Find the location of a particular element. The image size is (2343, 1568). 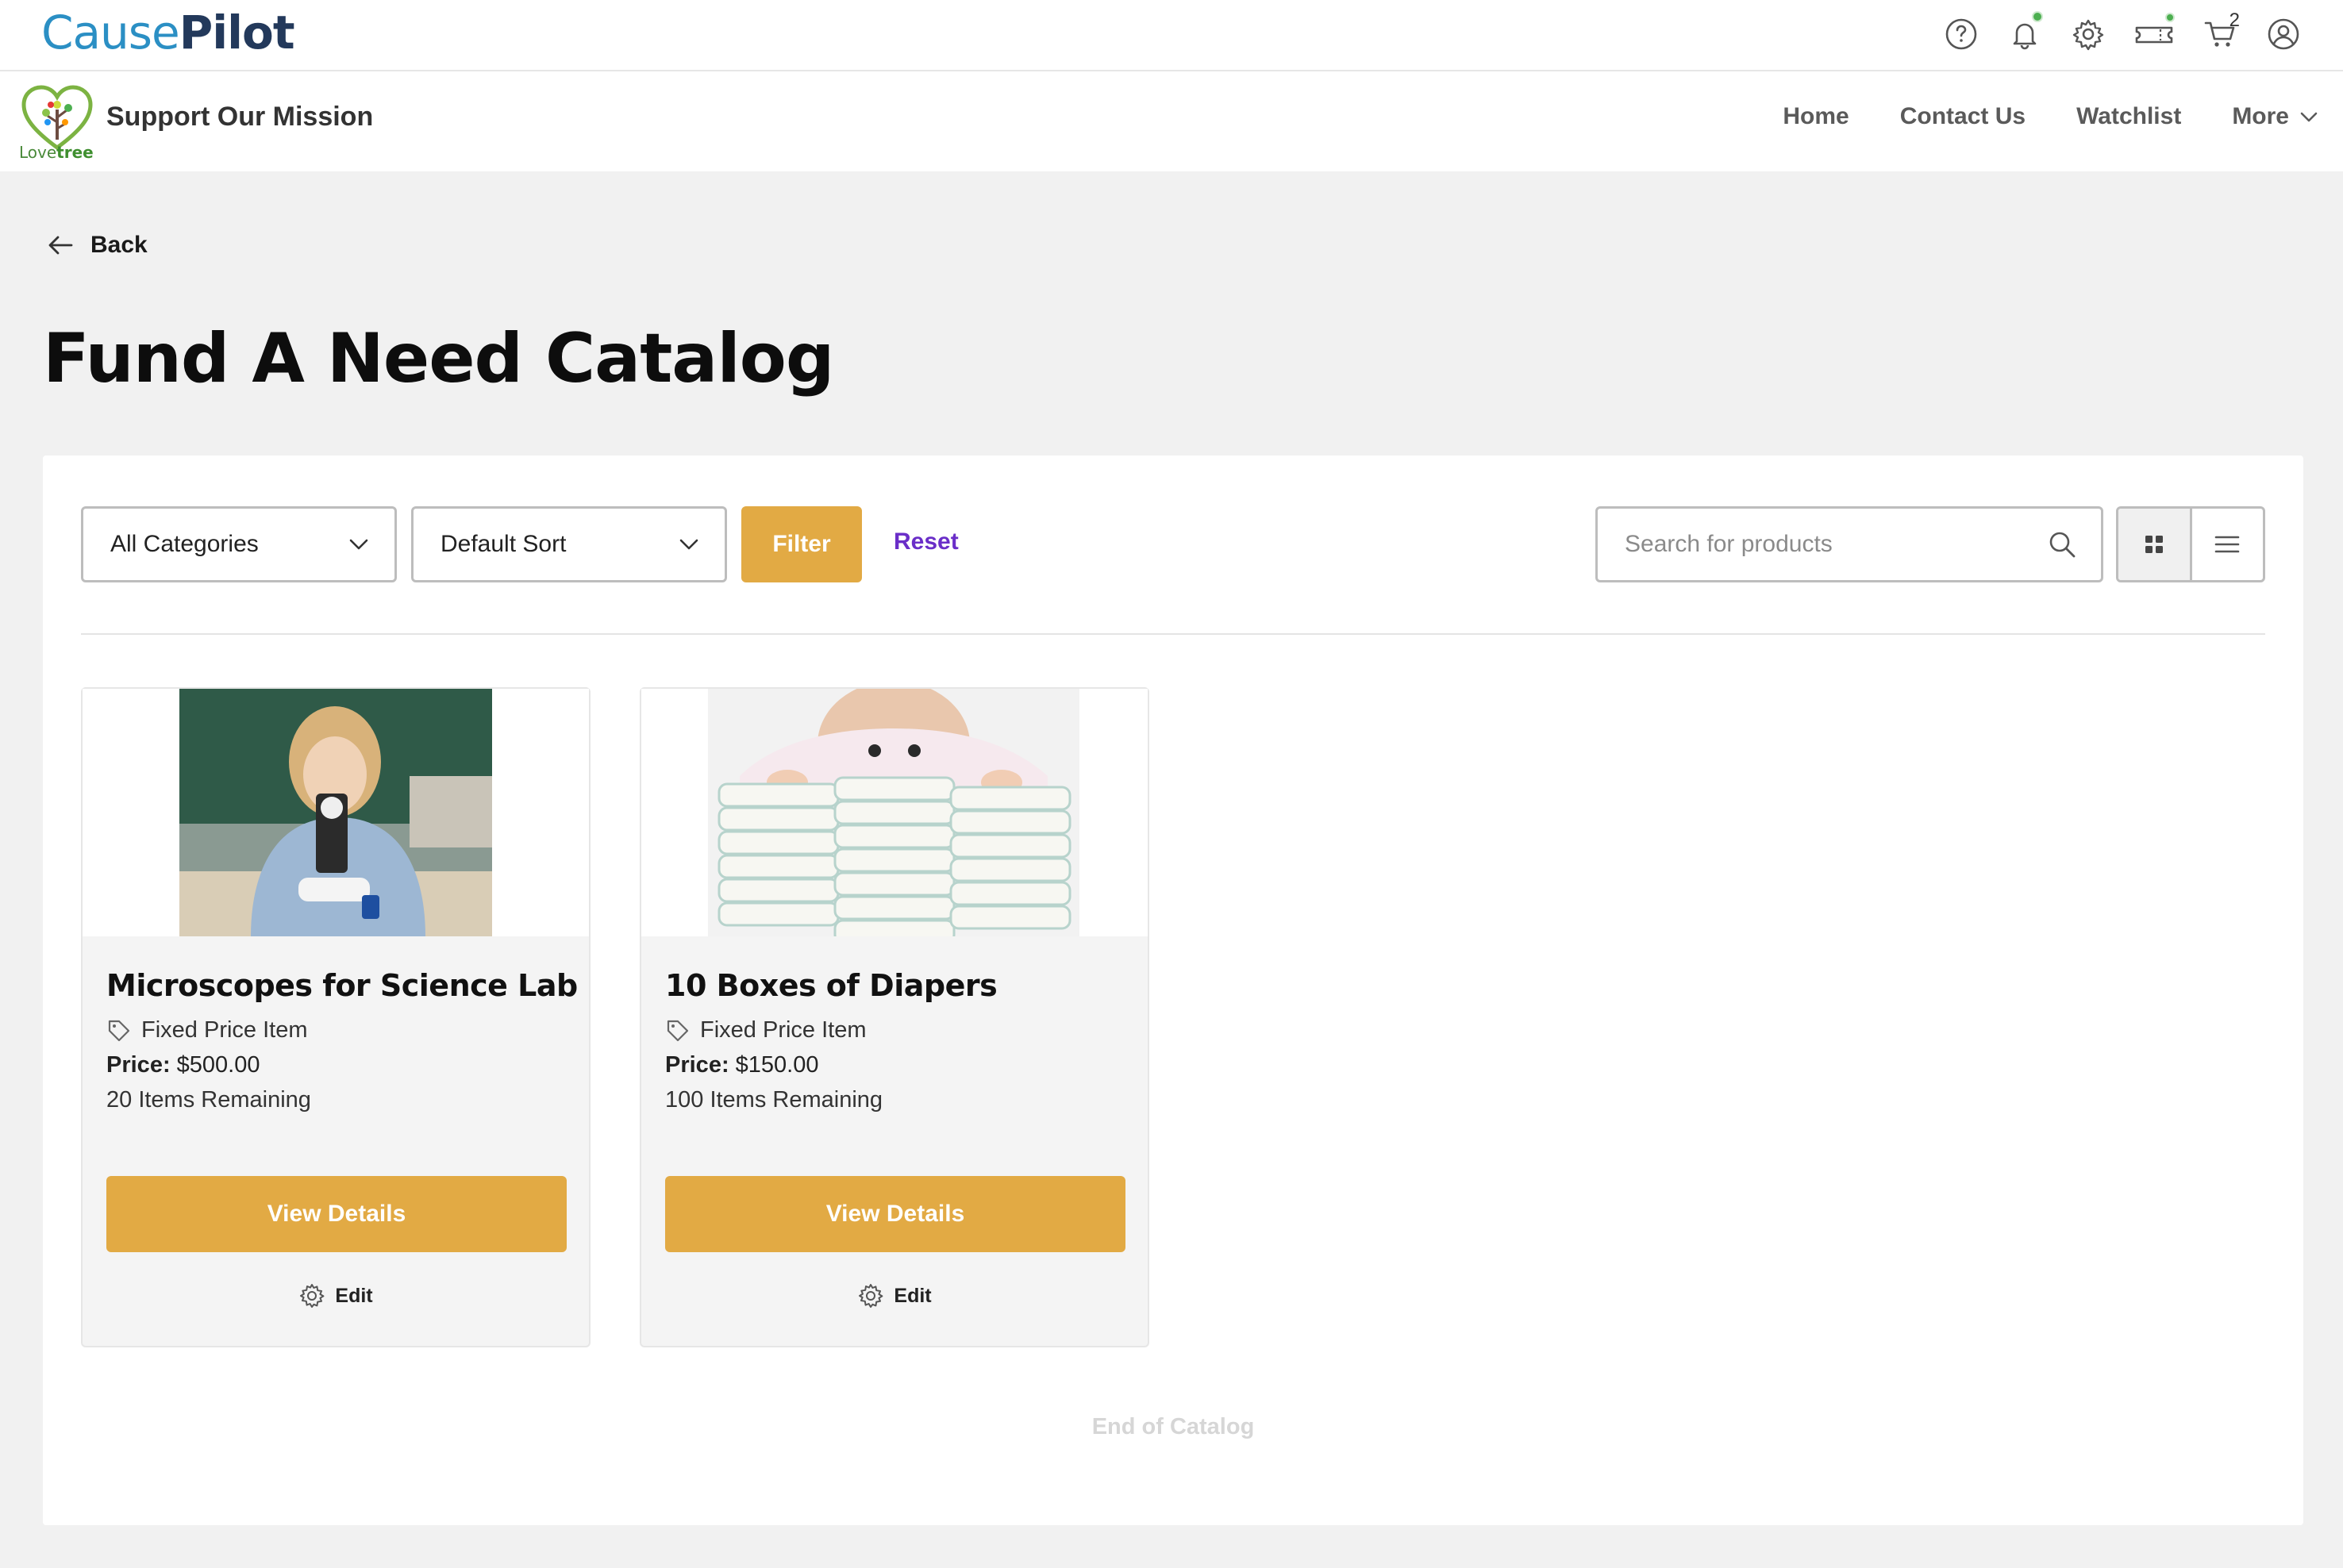

top-bar: CausePilot 2 is located at coordinates (1171, 35).